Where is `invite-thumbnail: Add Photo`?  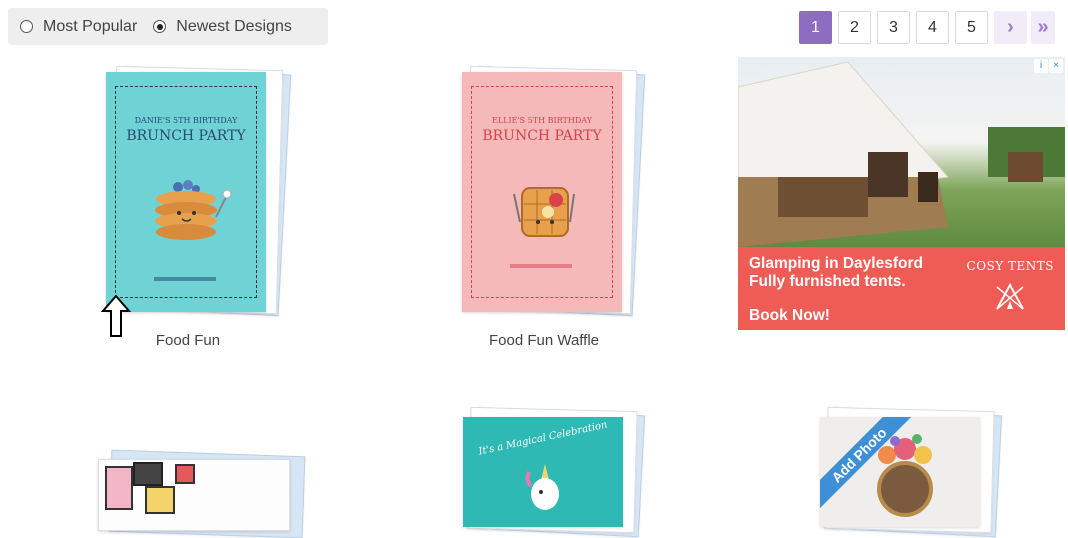
invite-thumbnail: Add Photo is located at coordinates (900, 472).